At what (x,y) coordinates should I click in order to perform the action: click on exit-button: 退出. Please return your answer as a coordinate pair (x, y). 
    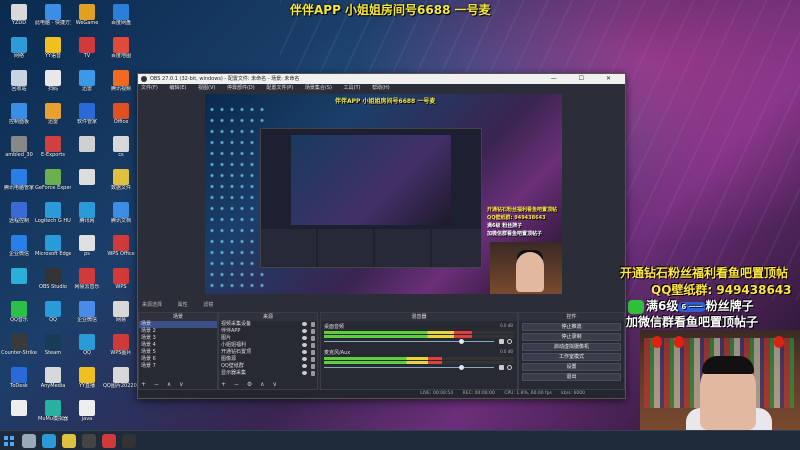
    Looking at the image, I should click on (571, 377).